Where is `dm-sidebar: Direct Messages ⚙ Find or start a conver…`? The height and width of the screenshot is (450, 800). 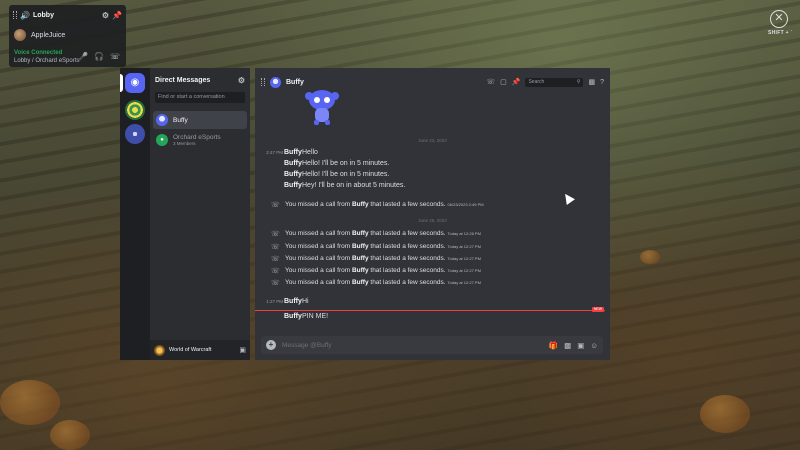 dm-sidebar: Direct Messages ⚙ Find or start a conver… is located at coordinates (200, 214).